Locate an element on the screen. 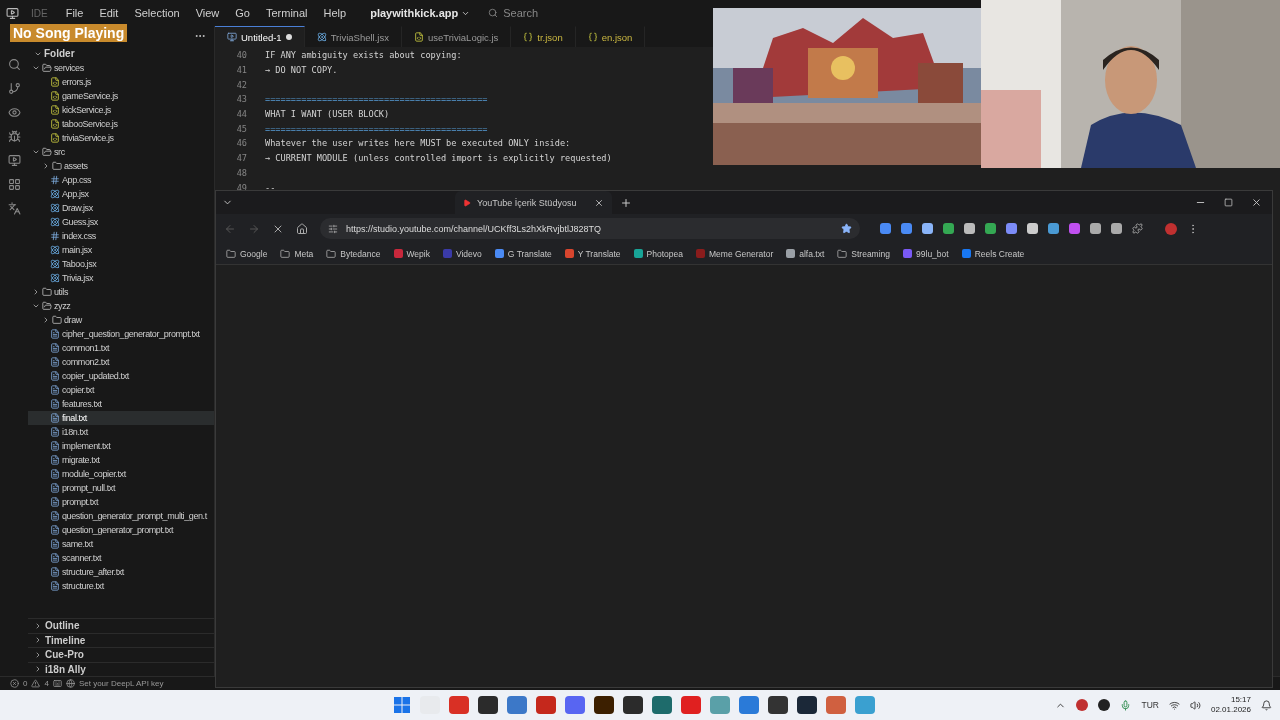  tree-item: common2.txt is located at coordinates (121, 362).